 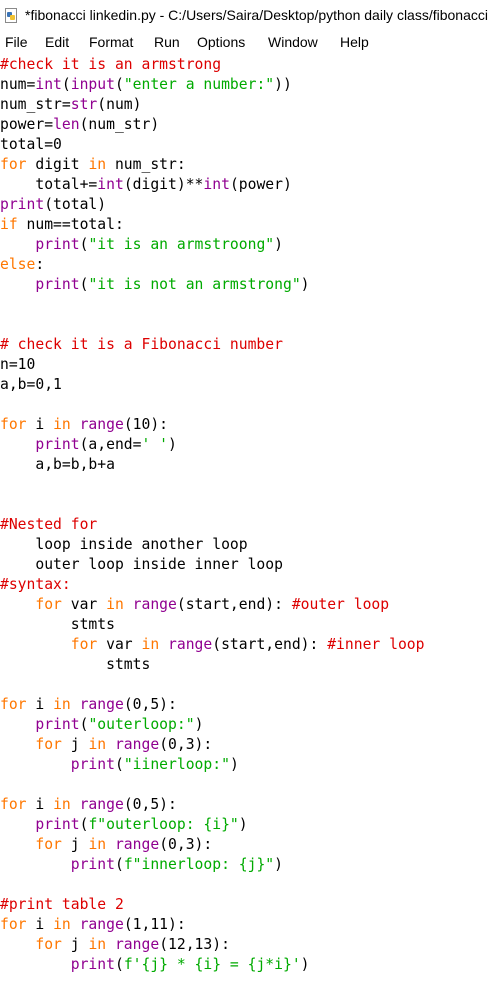 I want to click on code-line: loop inside another loop, so click(x=212, y=545).